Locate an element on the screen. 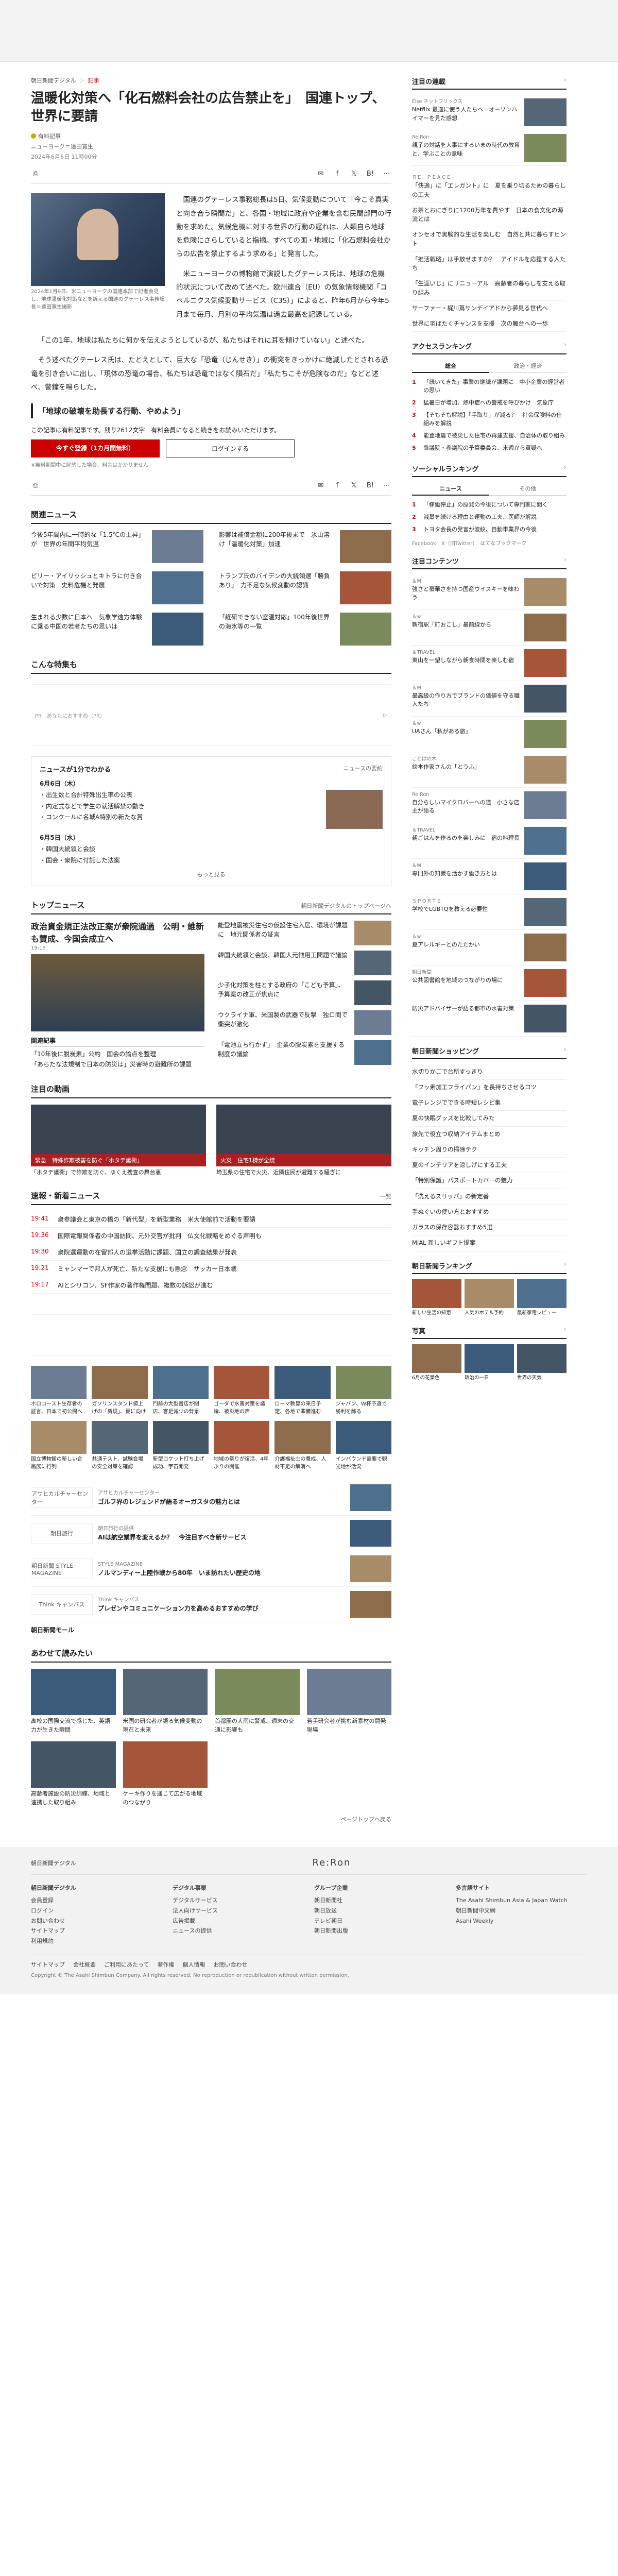  article-image is located at coordinates (98, 239).